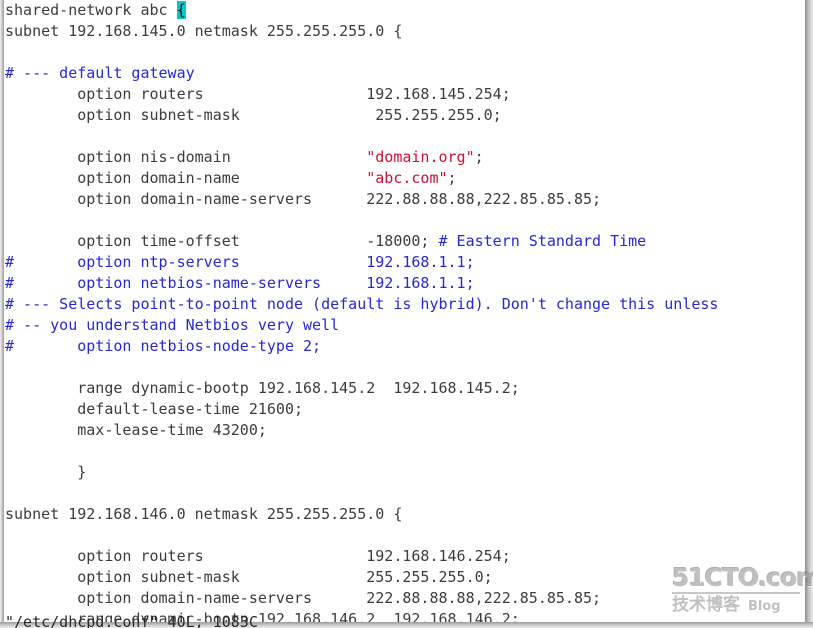 The width and height of the screenshot is (813, 628). I want to click on code-string: "abc.com", so click(407, 178).